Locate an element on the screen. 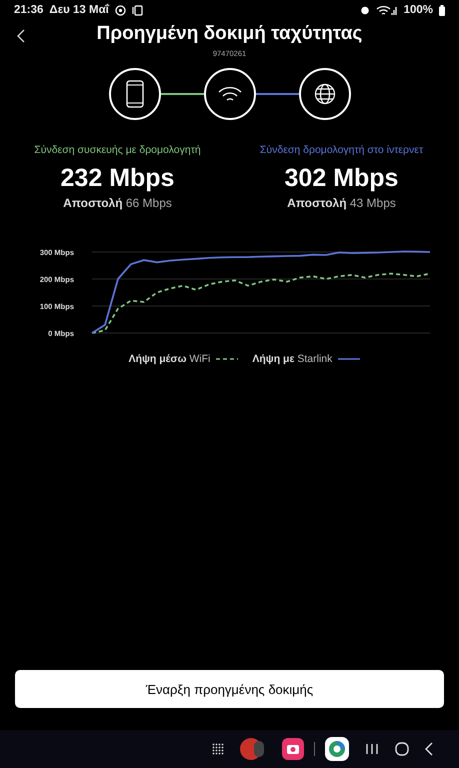 The image size is (459, 768). status-date: Δευ 13 Μαΐ is located at coordinates (79, 10).